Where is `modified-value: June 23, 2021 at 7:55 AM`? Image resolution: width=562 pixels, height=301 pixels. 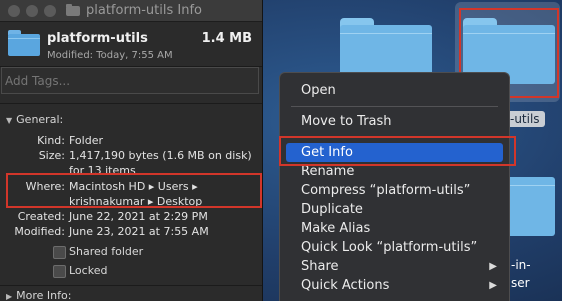 modified-value: June 23, 2021 at 7:55 AM is located at coordinates (139, 231).